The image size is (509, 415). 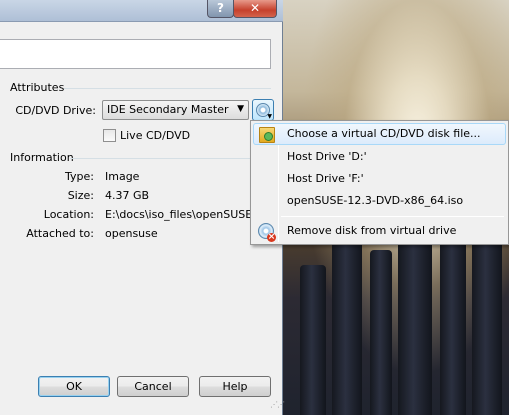 I want to click on menu-item-label: Host Drive 'D:', so click(x=327, y=156).